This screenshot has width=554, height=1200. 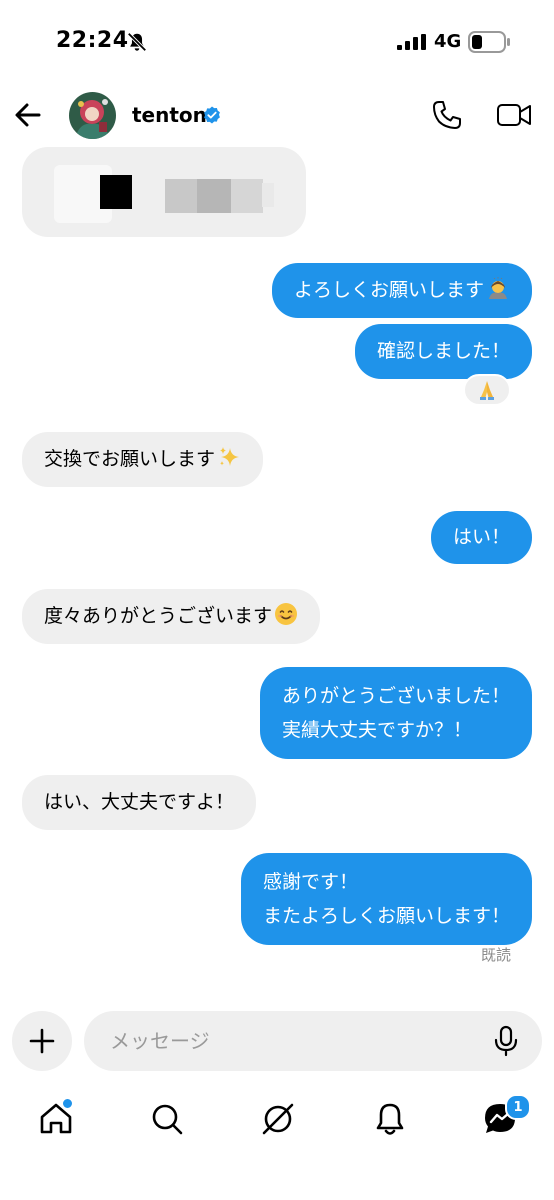 What do you see at coordinates (506, 1041) in the screenshot?
I see `microphone-icon` at bounding box center [506, 1041].